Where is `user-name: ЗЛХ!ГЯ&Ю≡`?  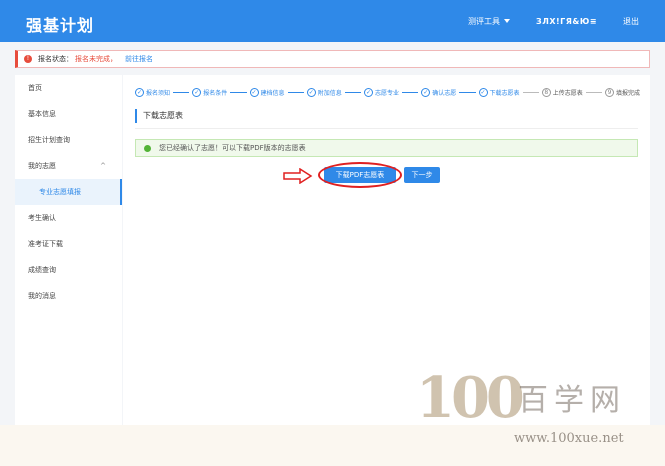
user-name: ЗЛХ!ГЯ&Ю≡ is located at coordinates (566, 21).